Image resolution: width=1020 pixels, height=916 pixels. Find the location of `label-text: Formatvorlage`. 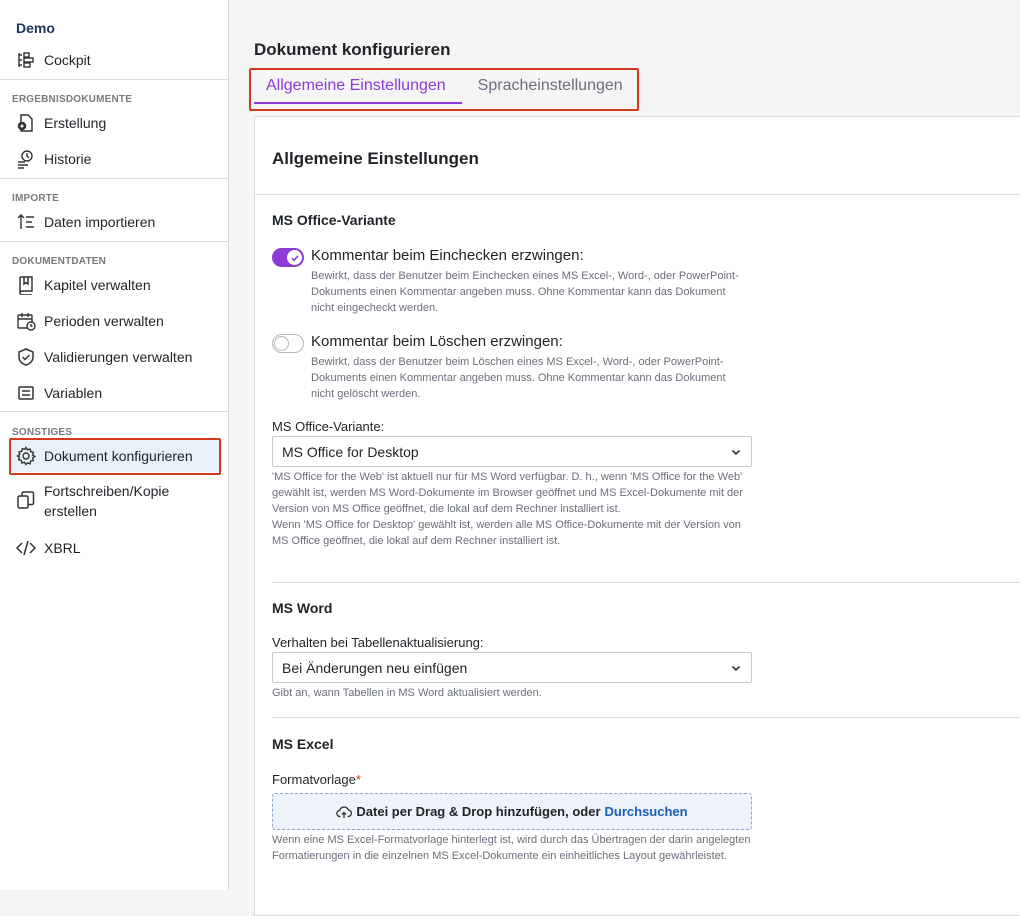

label-text: Formatvorlage is located at coordinates (314, 779).